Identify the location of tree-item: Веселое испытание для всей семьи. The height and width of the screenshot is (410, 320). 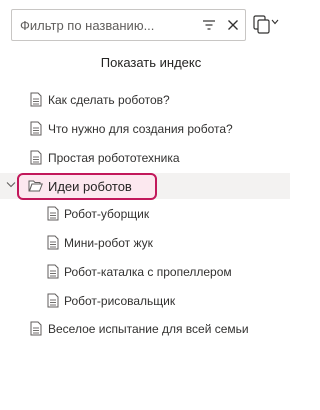
(145, 329).